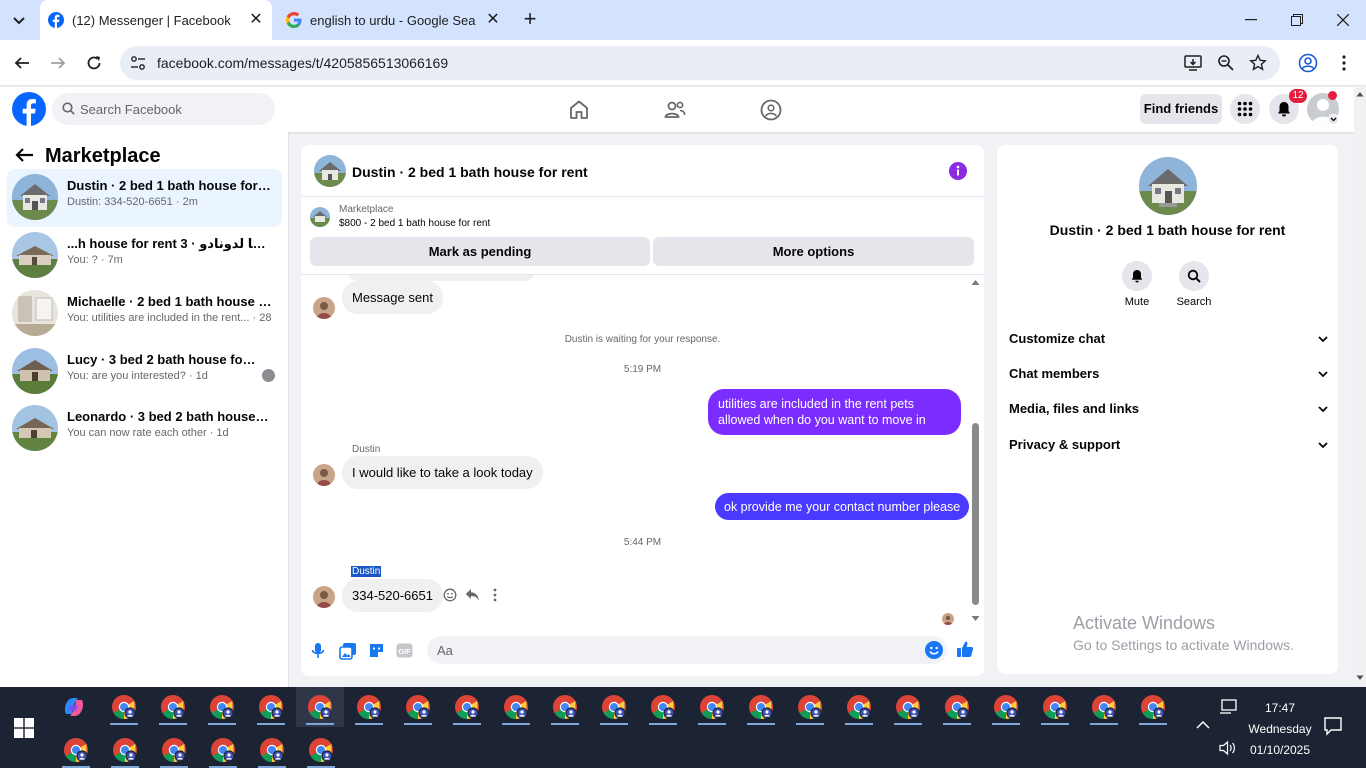 The image size is (1366, 768). I want to click on more-options-button: More options, so click(813, 251).